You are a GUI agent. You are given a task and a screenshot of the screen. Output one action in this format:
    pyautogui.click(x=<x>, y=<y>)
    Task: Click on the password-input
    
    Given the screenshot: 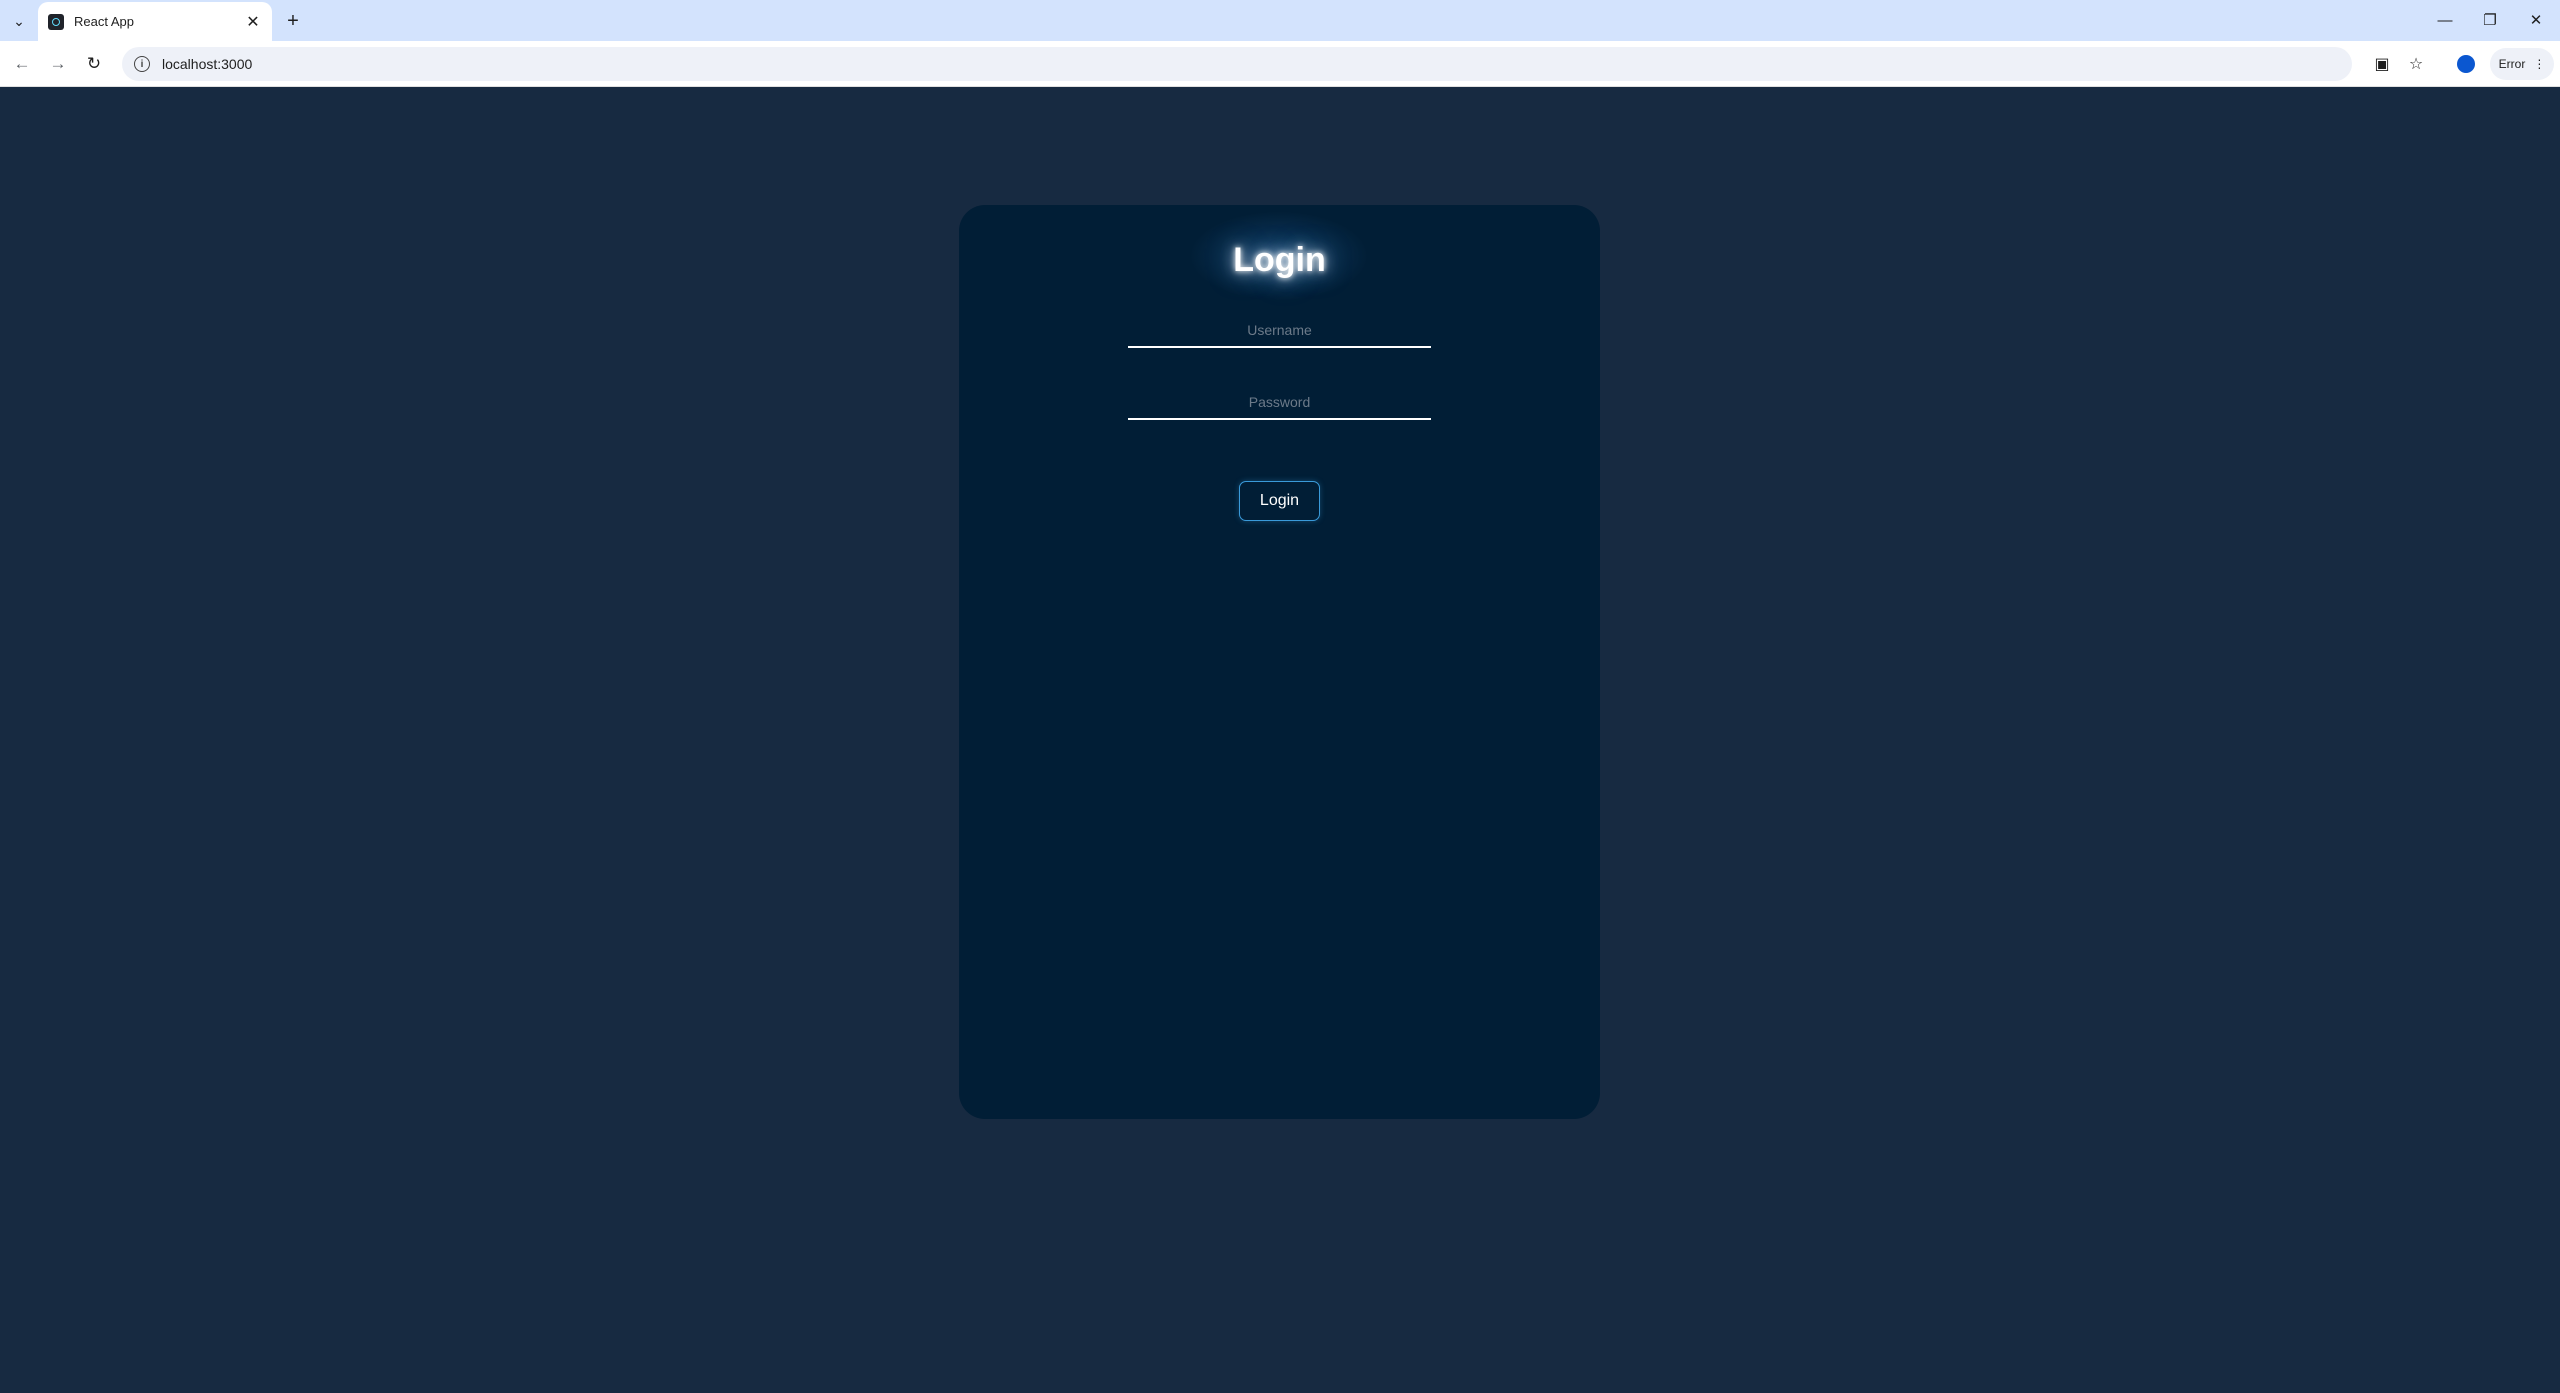 What is the action you would take?
    pyautogui.click(x=1279, y=403)
    